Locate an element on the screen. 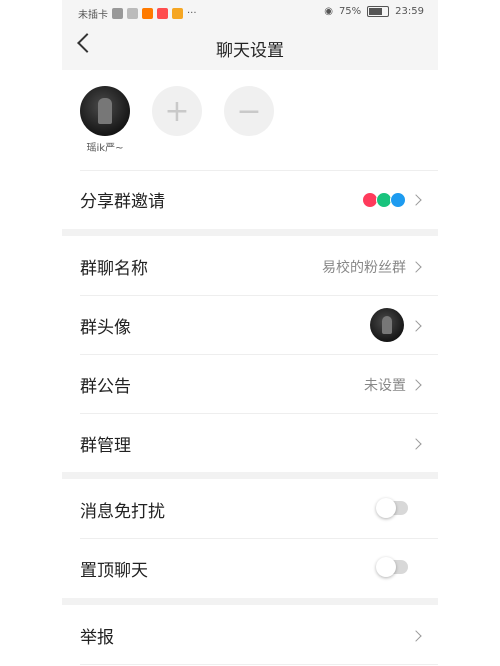 Image resolution: width=500 pixels, height=666 pixels. management-label: 群管理 is located at coordinates (105, 446).